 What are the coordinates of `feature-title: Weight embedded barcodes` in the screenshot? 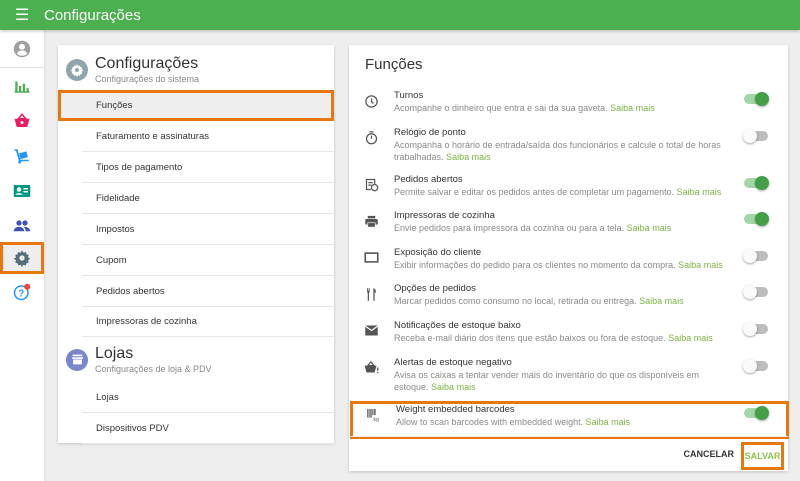 It's located at (455, 409).